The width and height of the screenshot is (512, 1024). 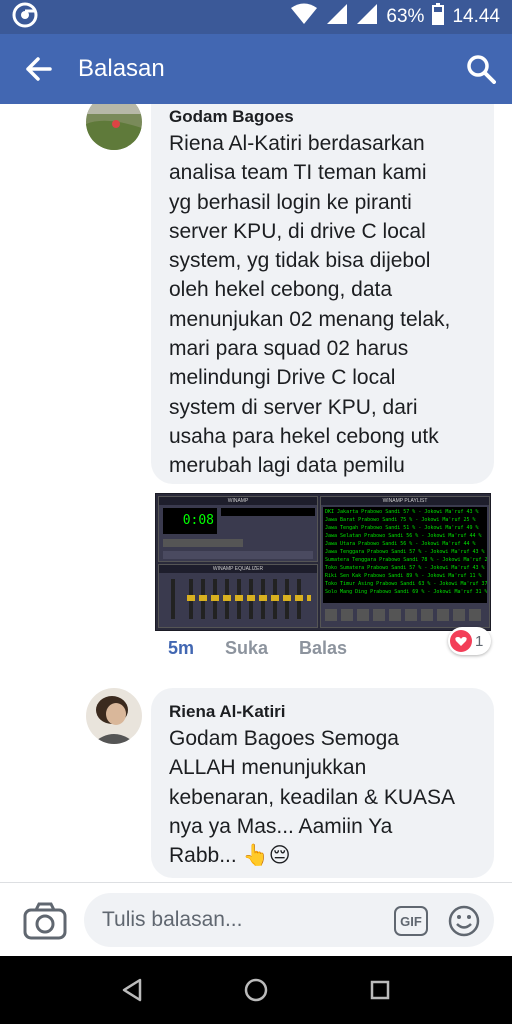 I want to click on wifi-icon, so click(x=304, y=17).